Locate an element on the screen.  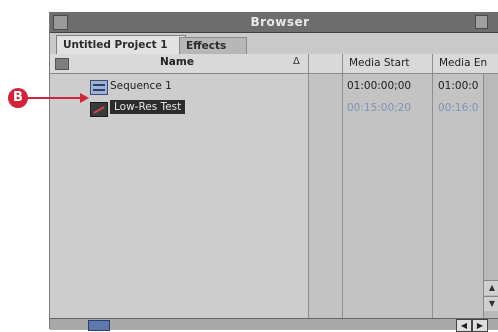
zoom-box-icon is located at coordinates (481, 22).